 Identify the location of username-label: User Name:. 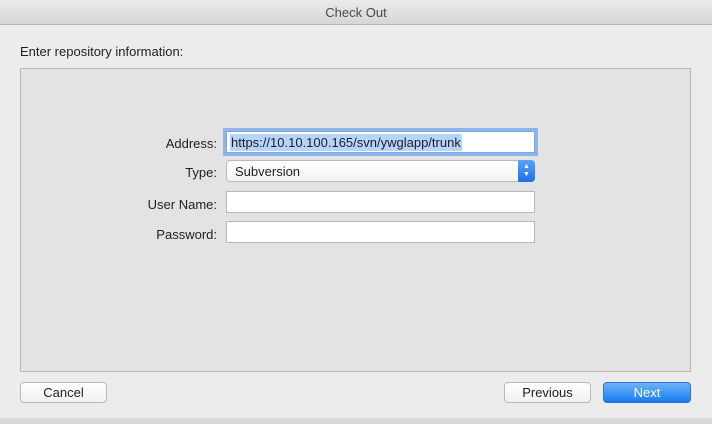
(182, 204).